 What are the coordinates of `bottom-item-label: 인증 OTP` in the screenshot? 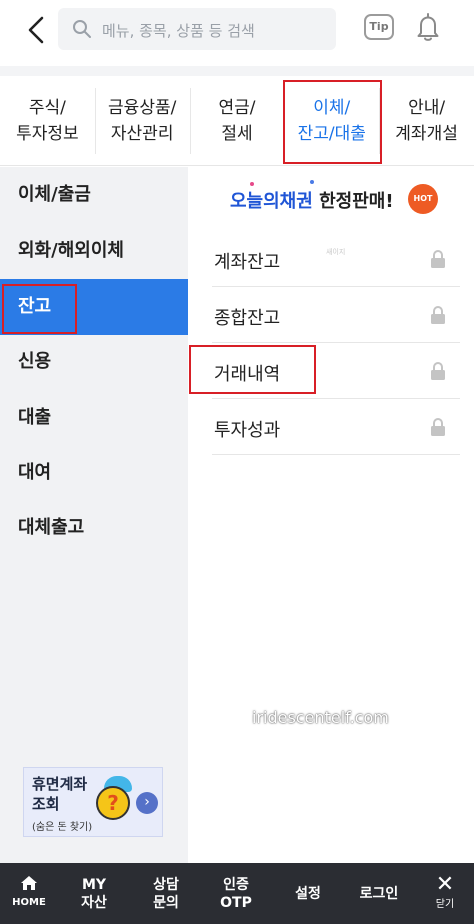 It's located at (236, 893).